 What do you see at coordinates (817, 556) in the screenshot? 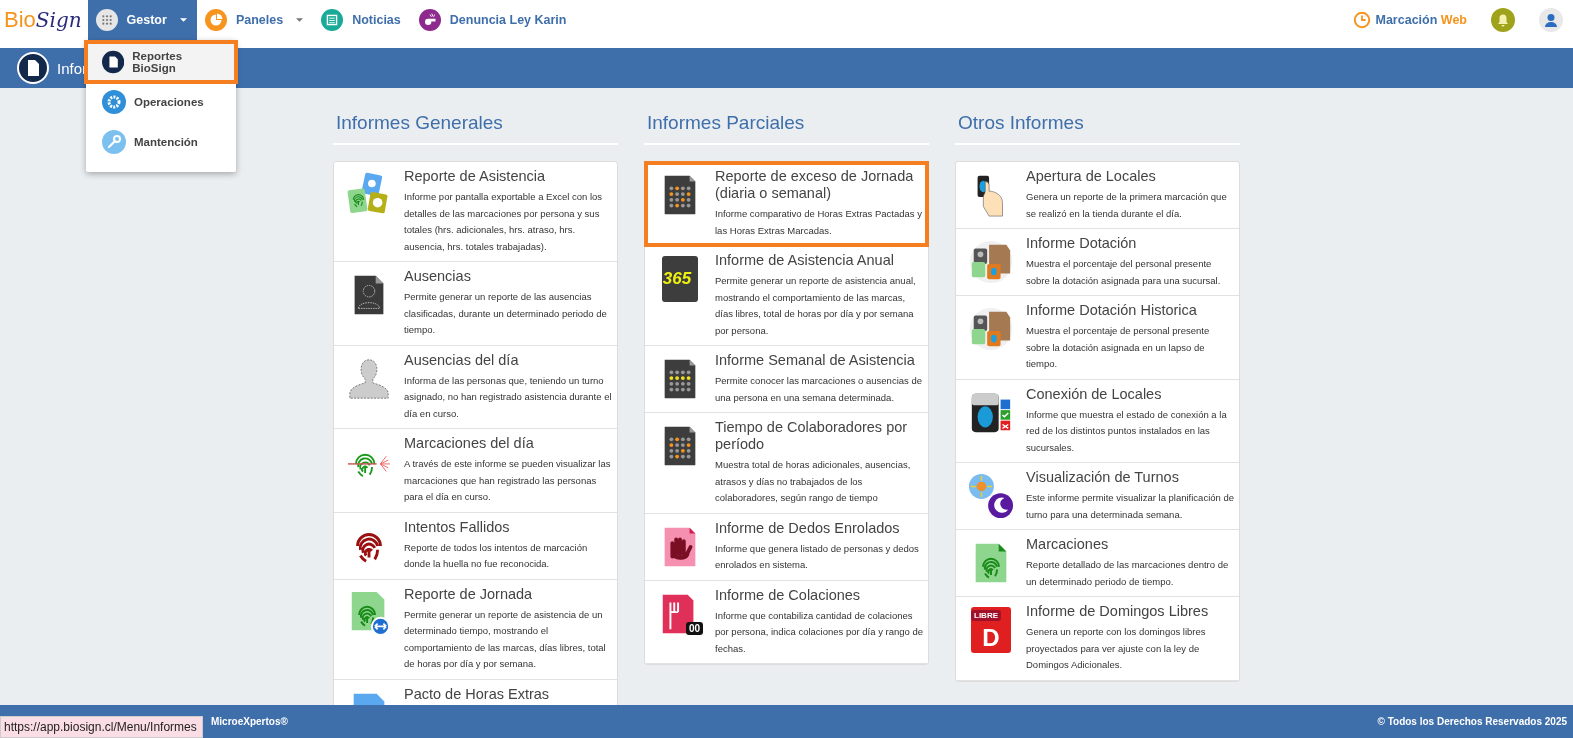
I see `report-description: Informe que genera listado de personas y dedos enrolados en sistema.` at bounding box center [817, 556].